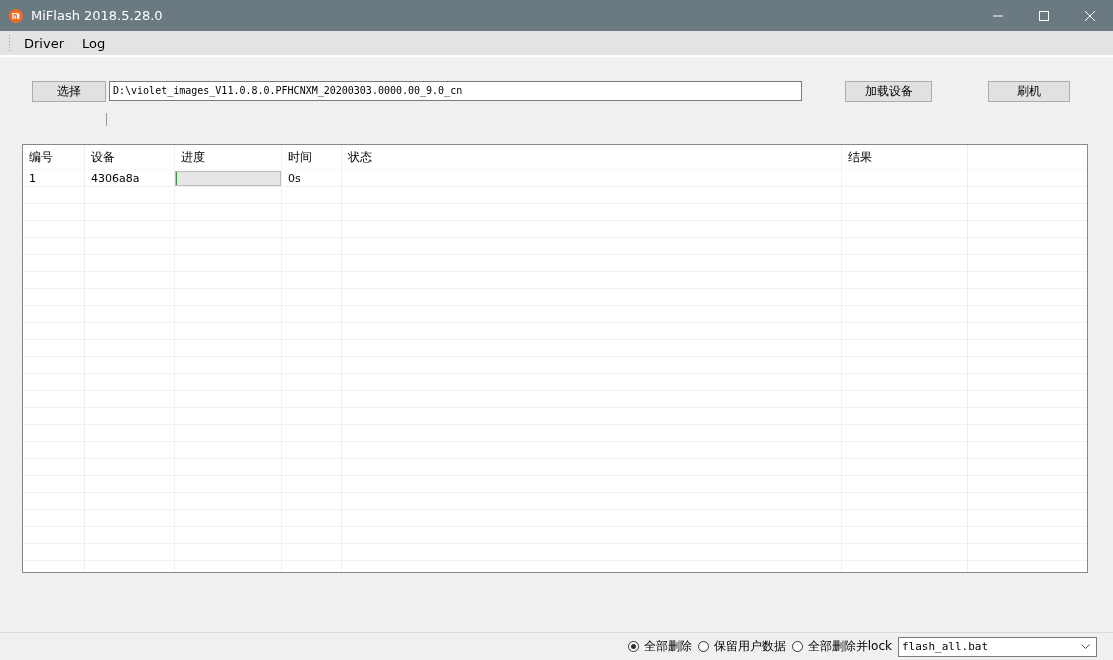  I want to click on radio-option: 保留用户数据, so click(741, 646).